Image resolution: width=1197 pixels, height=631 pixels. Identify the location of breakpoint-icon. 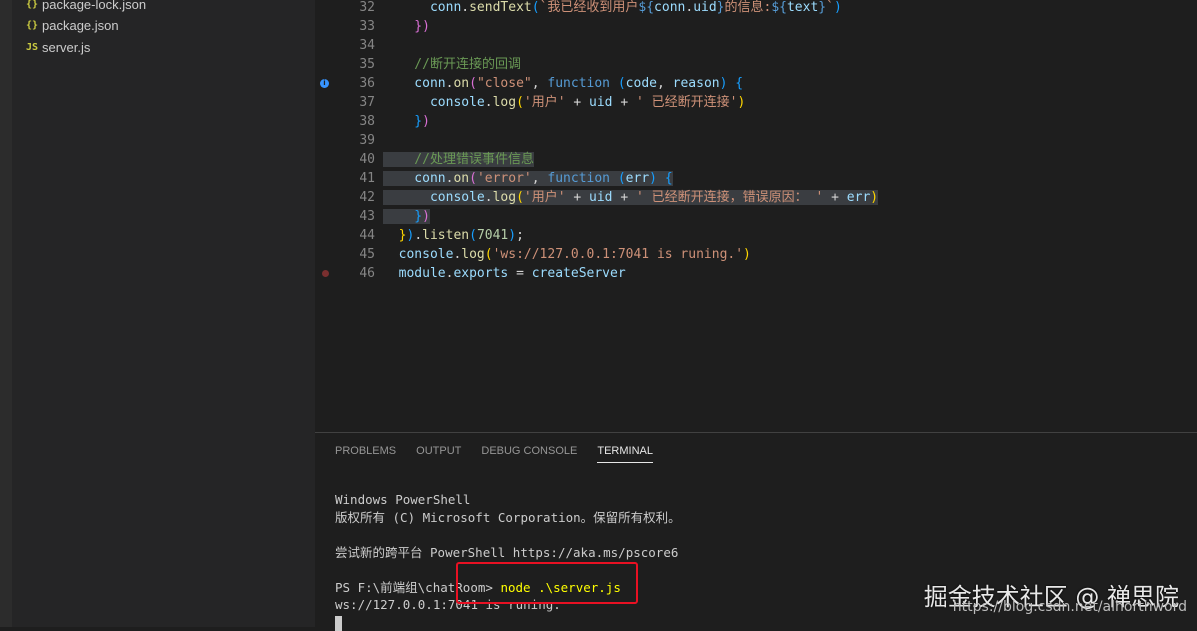
(325, 273).